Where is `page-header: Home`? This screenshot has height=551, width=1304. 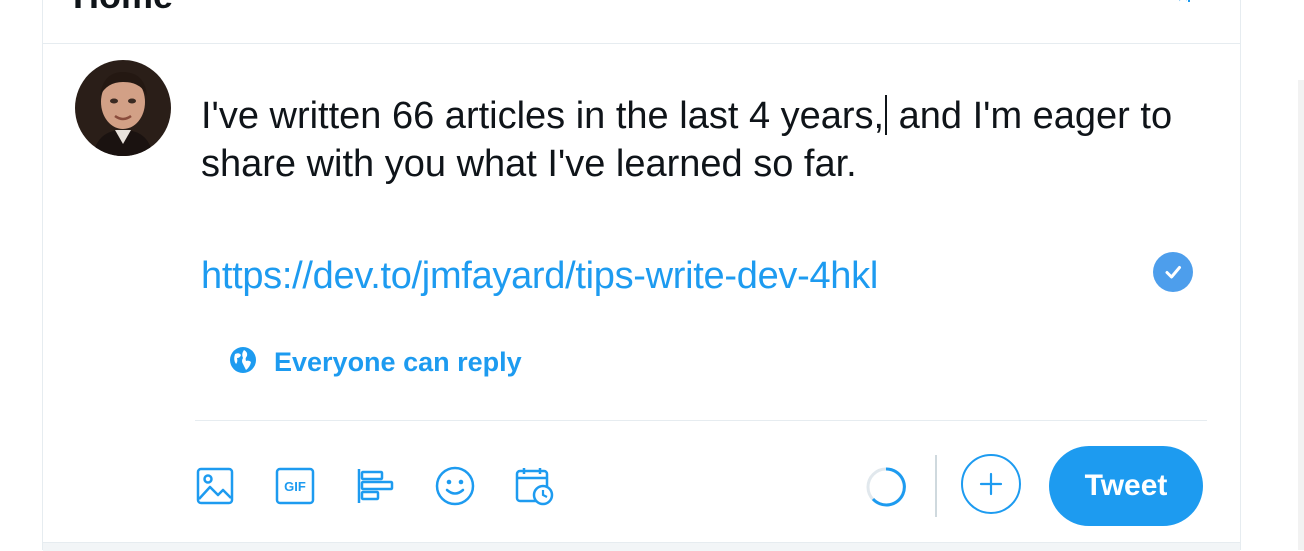
page-header: Home is located at coordinates (641, 22).